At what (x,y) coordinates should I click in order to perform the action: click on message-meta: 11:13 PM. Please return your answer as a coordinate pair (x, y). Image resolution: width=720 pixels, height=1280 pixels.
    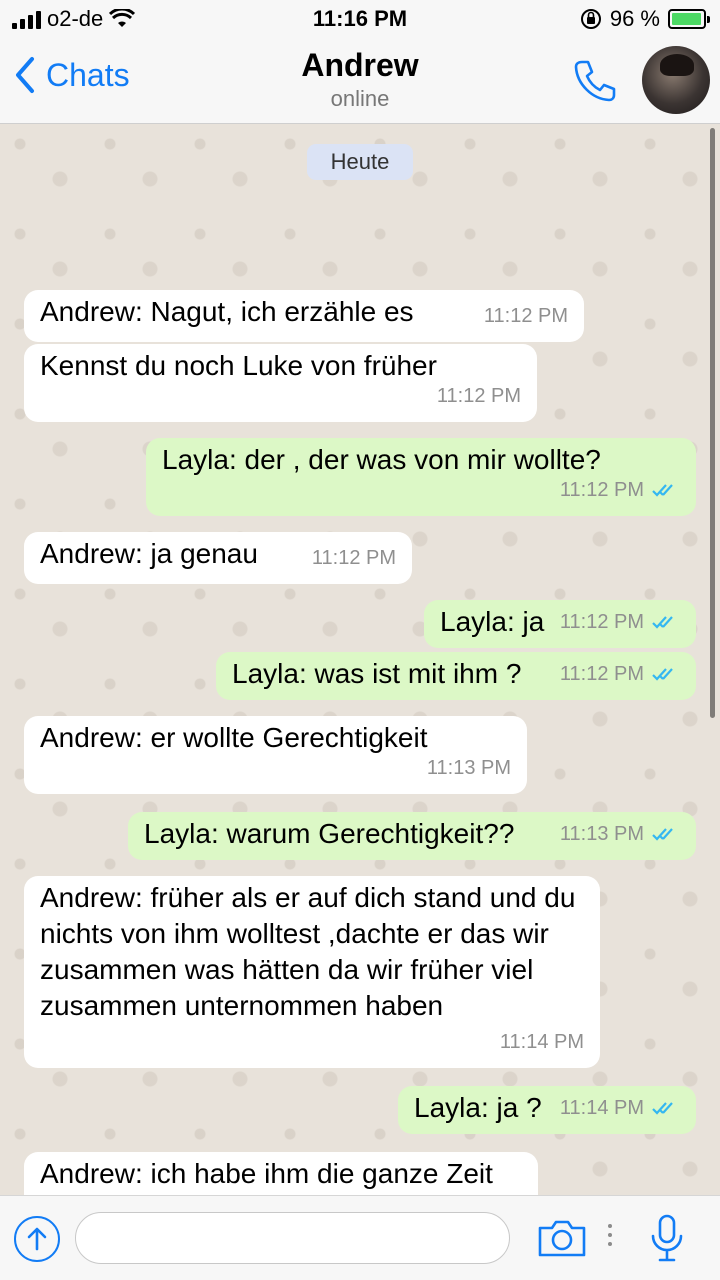
    Looking at the image, I should click on (621, 834).